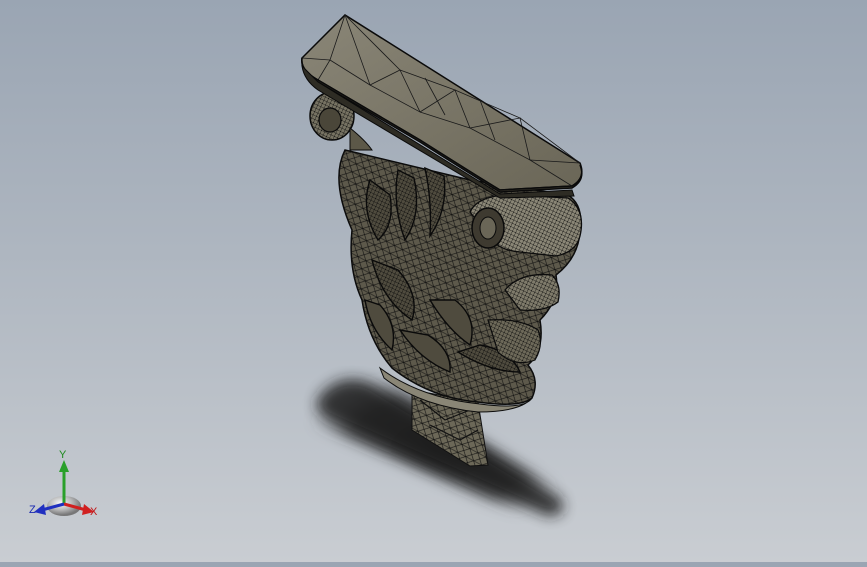  Describe the element at coordinates (63, 455) in the screenshot. I see `triad-y-label: Y` at that location.